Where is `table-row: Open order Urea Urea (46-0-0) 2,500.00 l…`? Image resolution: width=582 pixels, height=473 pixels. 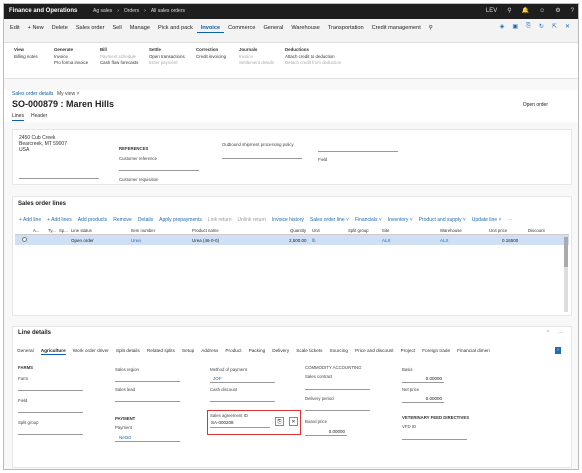 table-row: Open order Urea Urea (46-0-0) 2,500.00 l… is located at coordinates (292, 240).